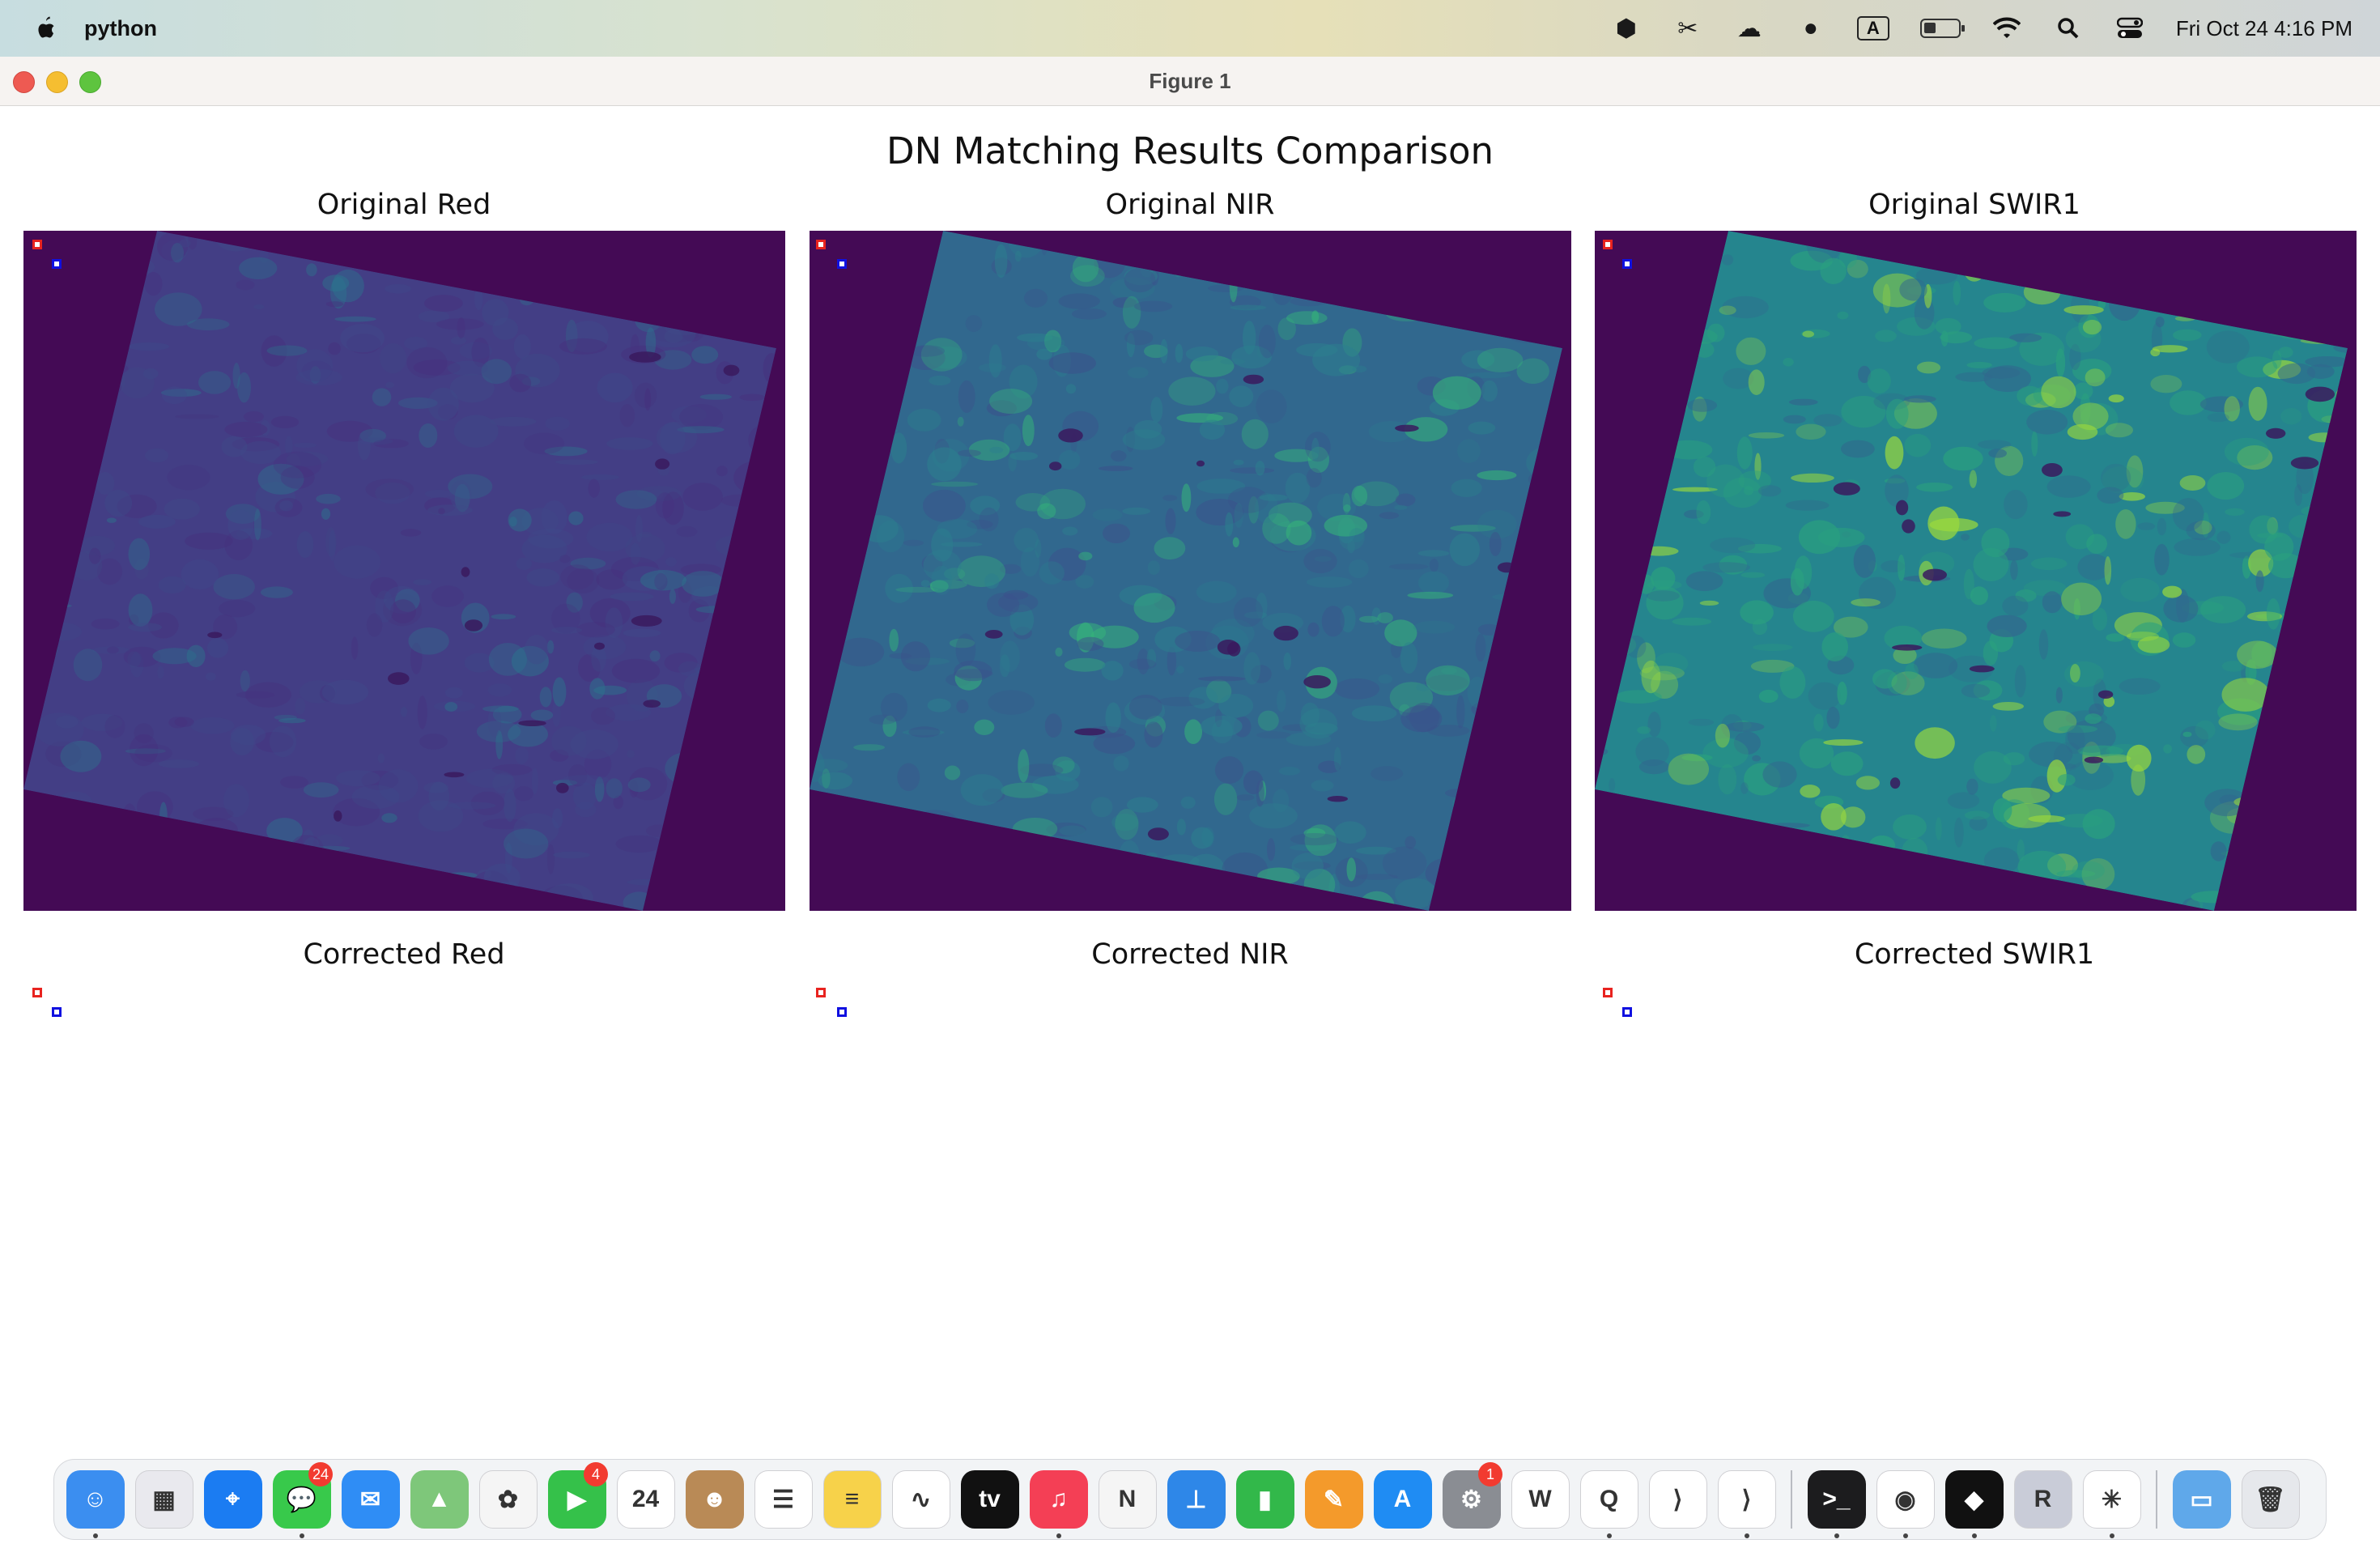 The height and width of the screenshot is (1548, 2380). What do you see at coordinates (1872, 28) in the screenshot?
I see `input-source-icon: A` at bounding box center [1872, 28].